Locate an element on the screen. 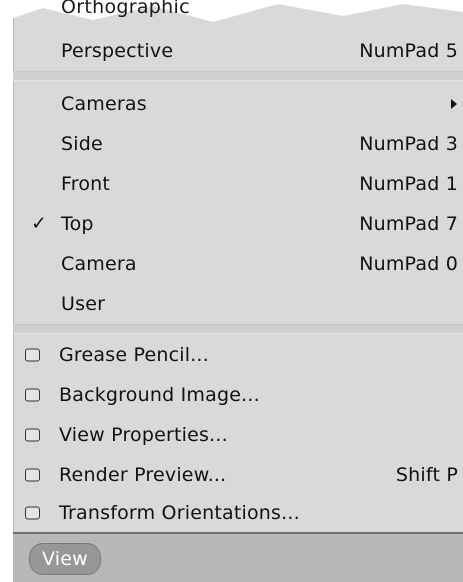  menu-item-label: User is located at coordinates (83, 304).